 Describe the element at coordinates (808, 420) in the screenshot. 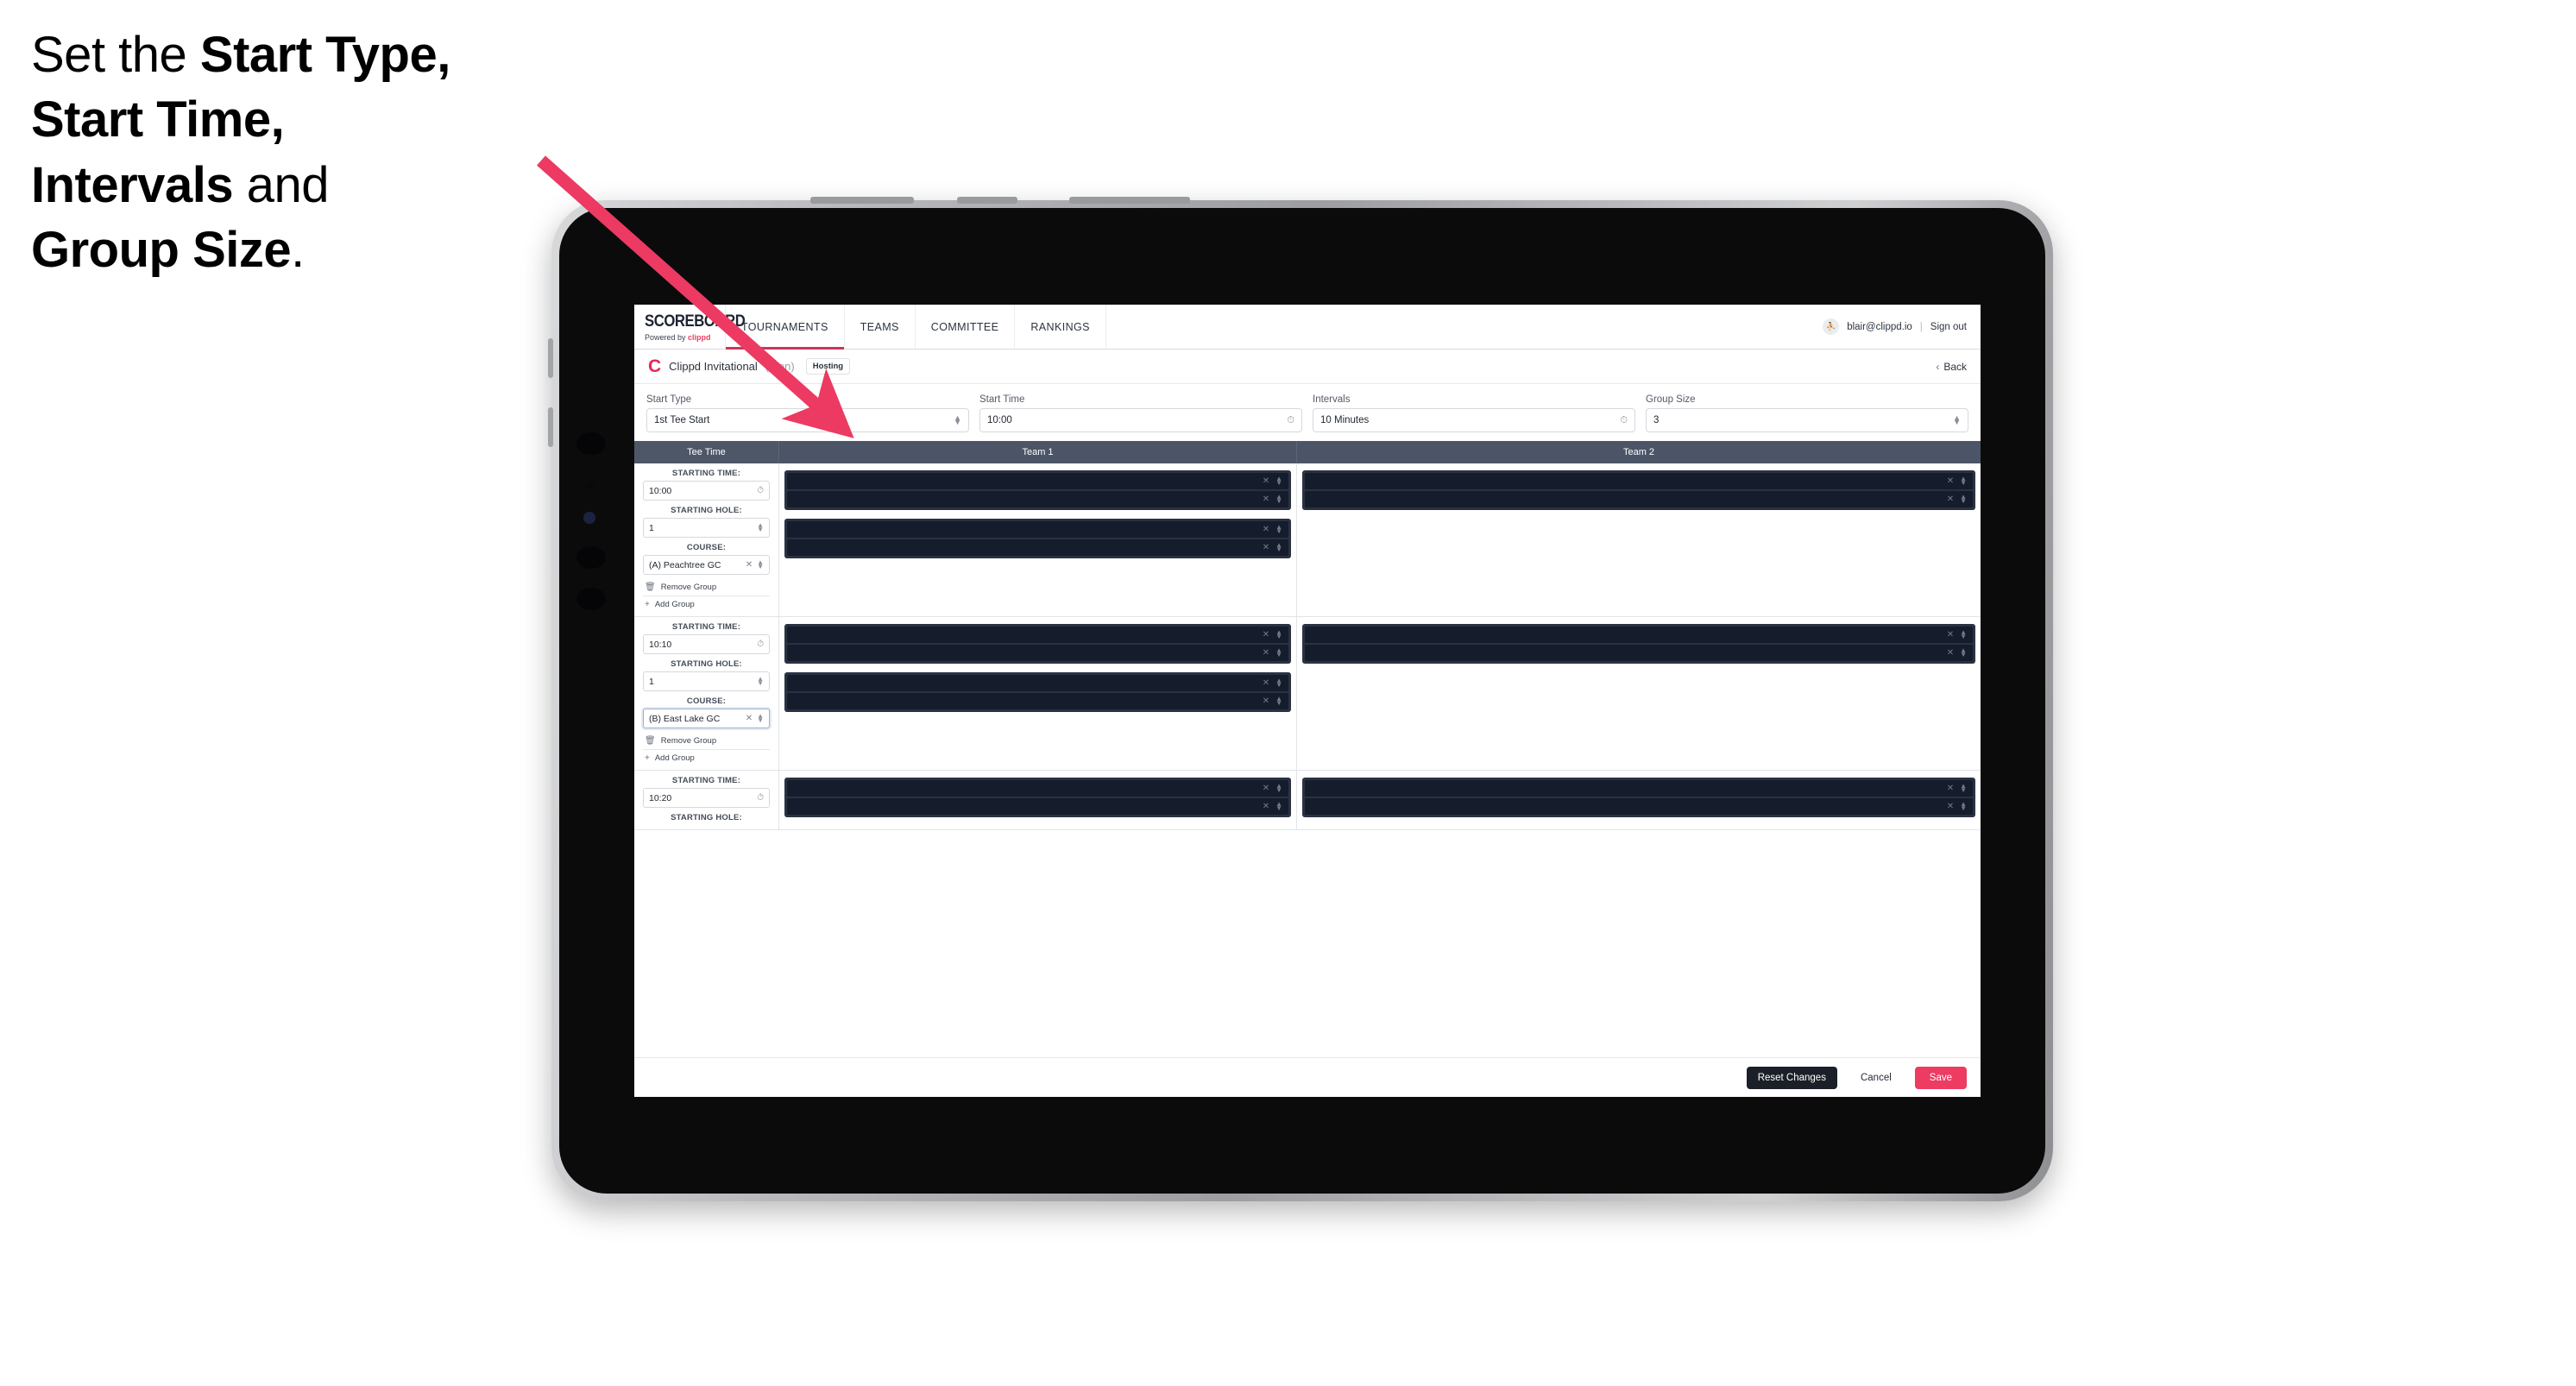

I see `start-type-select: 1st Tee Start ▲ ▼` at that location.